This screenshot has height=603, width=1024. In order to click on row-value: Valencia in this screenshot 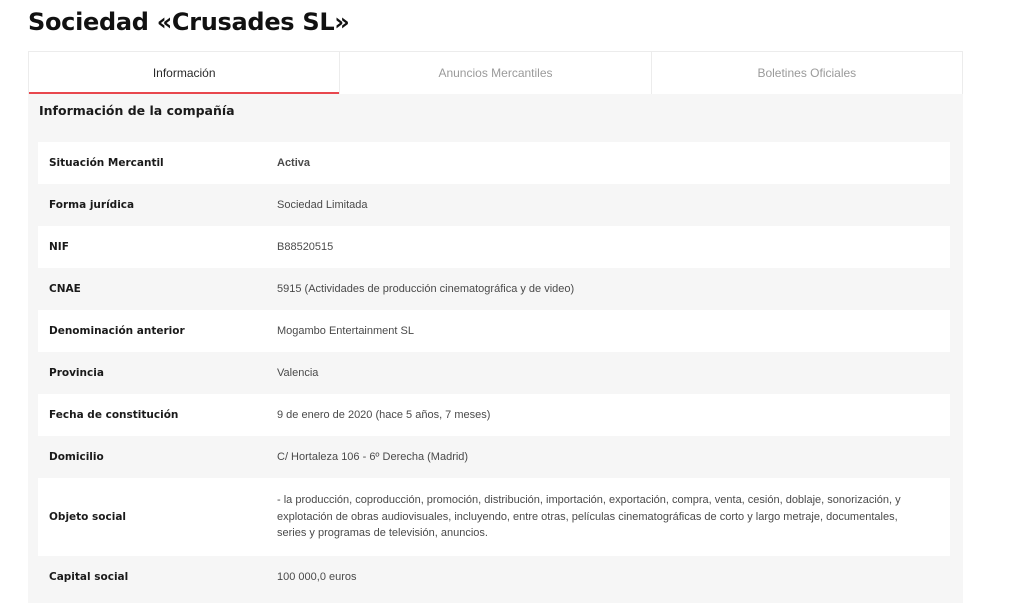, I will do `click(298, 372)`.